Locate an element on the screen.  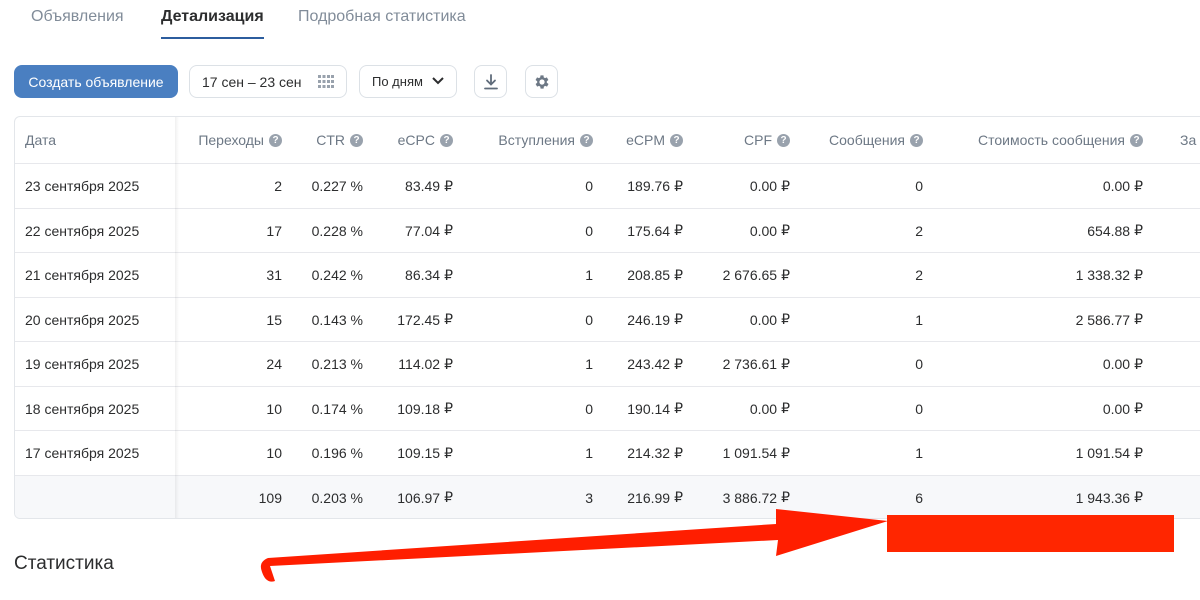
cell-value: 172.45 is located at coordinates (419, 319).